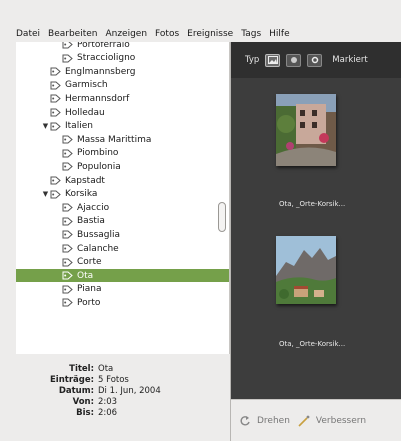 The width and height of the screenshot is (401, 441). I want to click on photo-ota-mountains, so click(306, 270).